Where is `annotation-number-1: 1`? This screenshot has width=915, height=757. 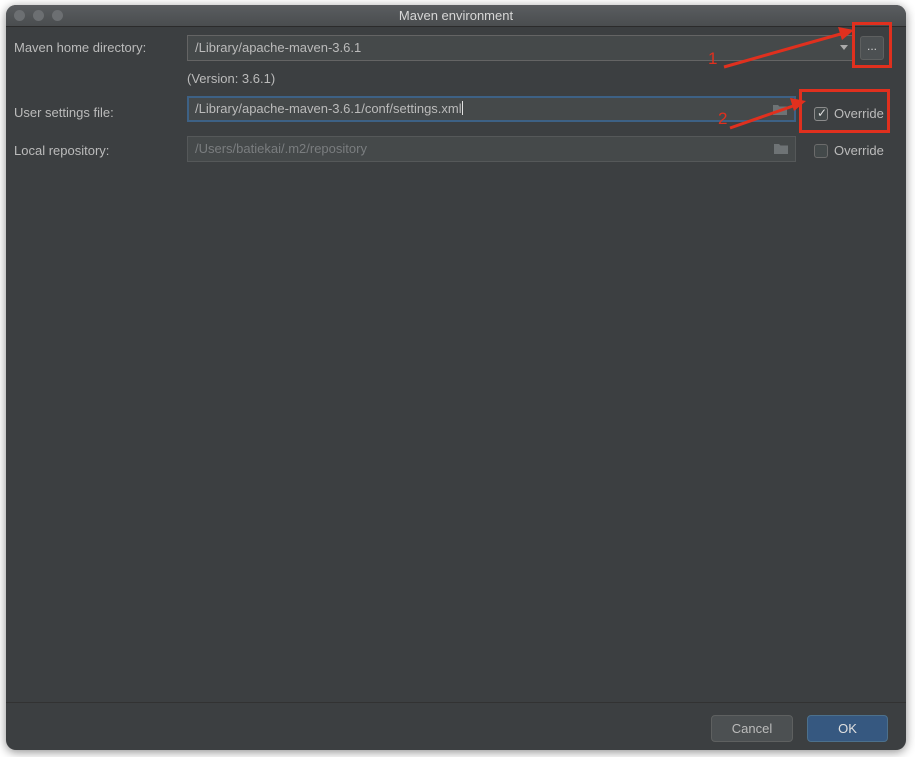
annotation-number-1: 1 is located at coordinates (713, 58).